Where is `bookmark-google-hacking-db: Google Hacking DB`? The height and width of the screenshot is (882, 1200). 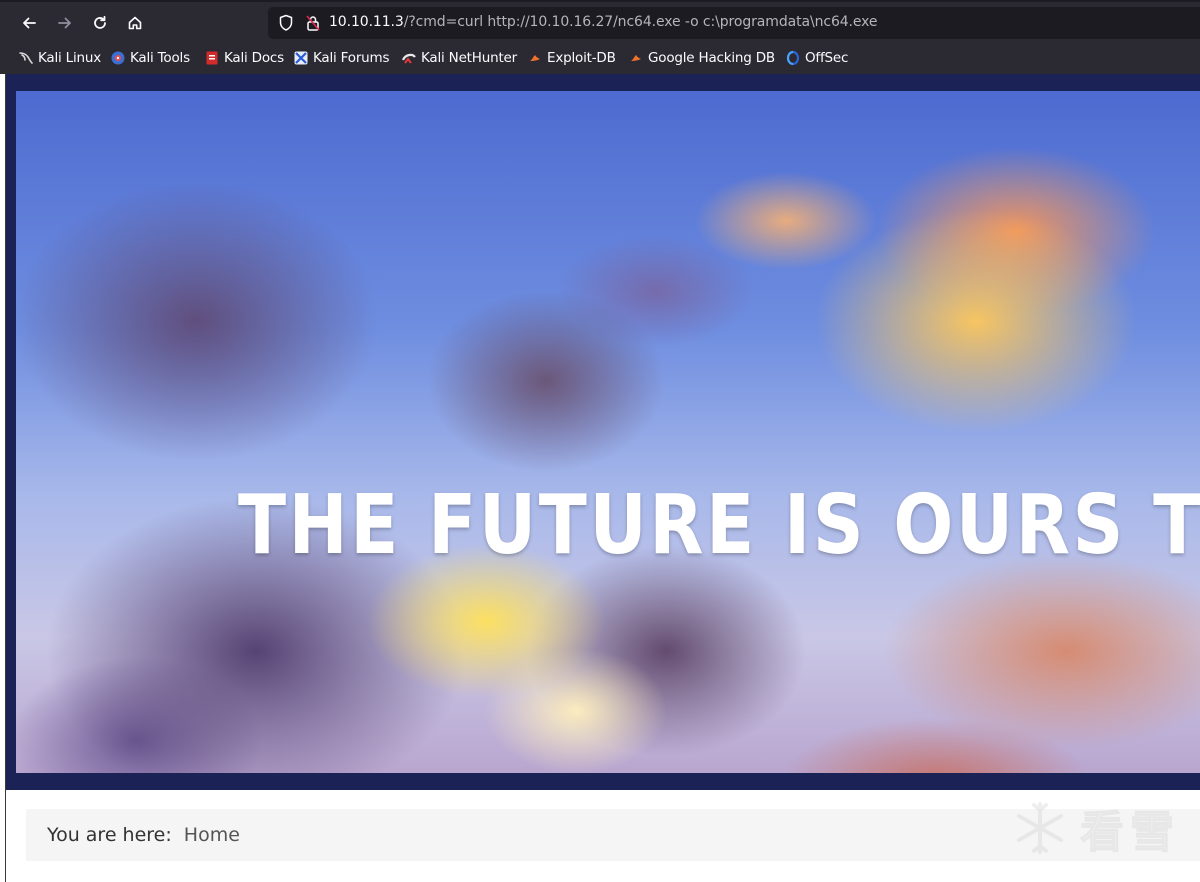
bookmark-google-hacking-db: Google Hacking DB is located at coordinates (701, 58).